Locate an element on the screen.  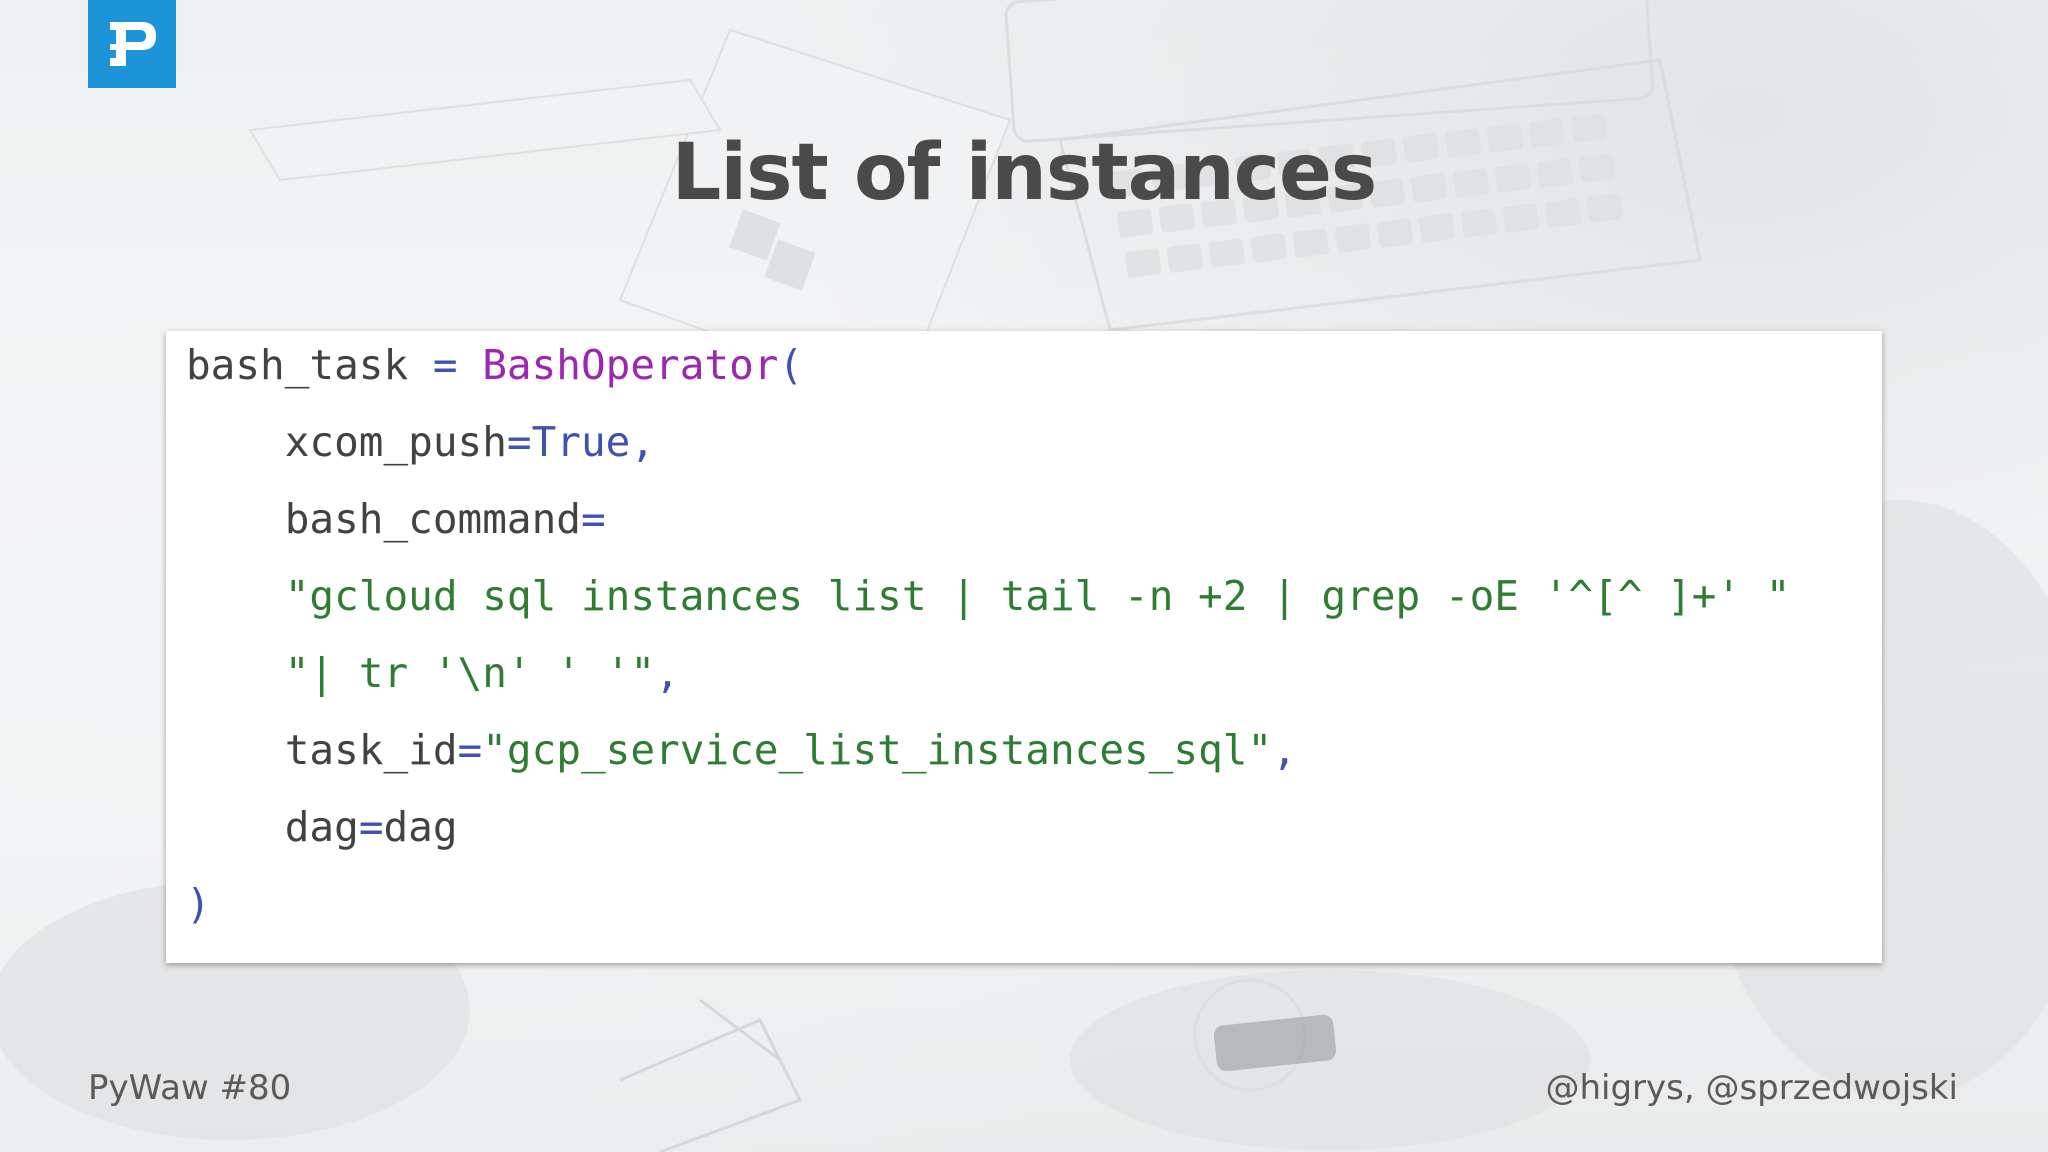
code-token-close-paren: ) is located at coordinates (198, 904).